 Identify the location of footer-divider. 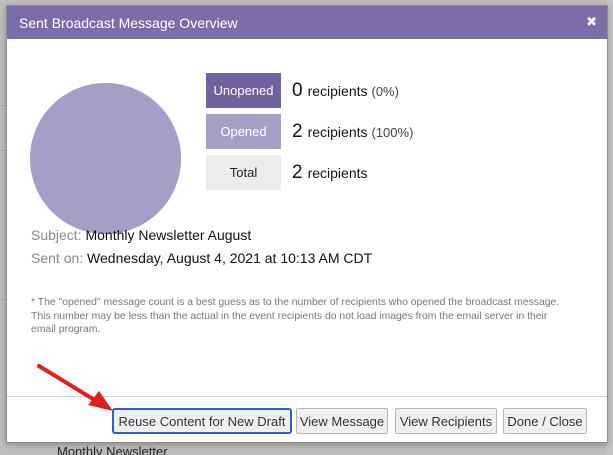
(307, 396).